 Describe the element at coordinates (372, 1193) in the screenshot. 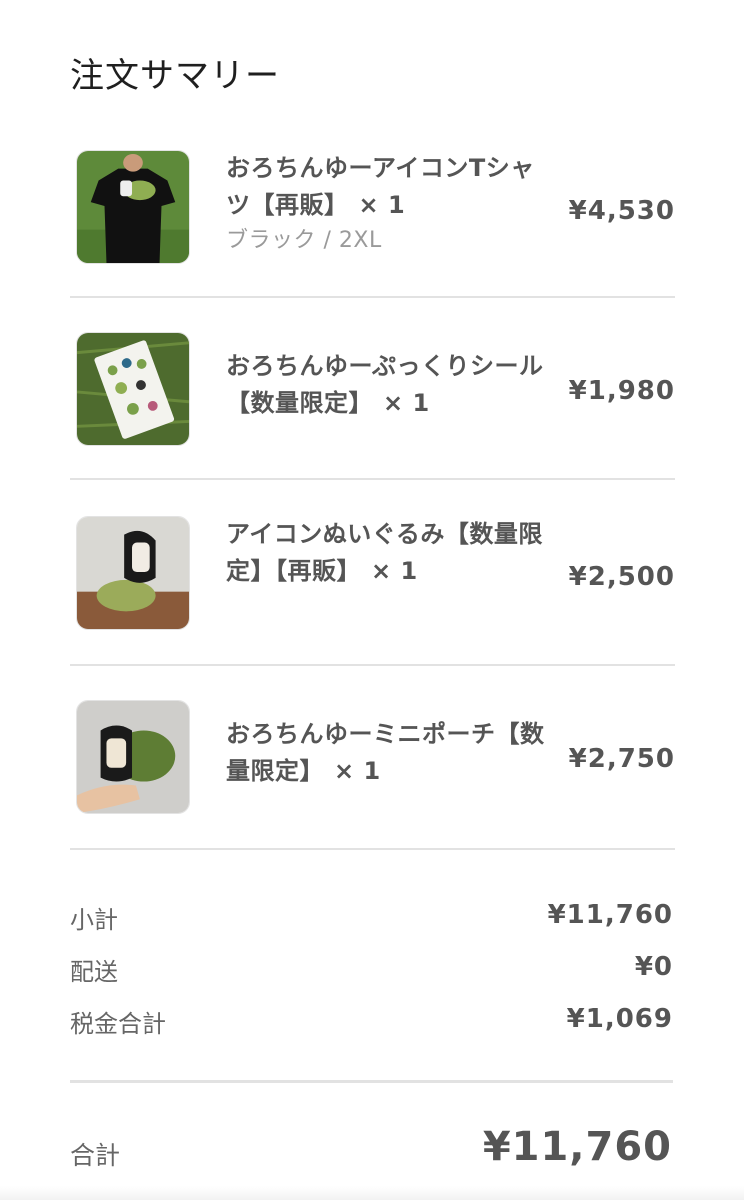

I see `bottom-edge` at that location.